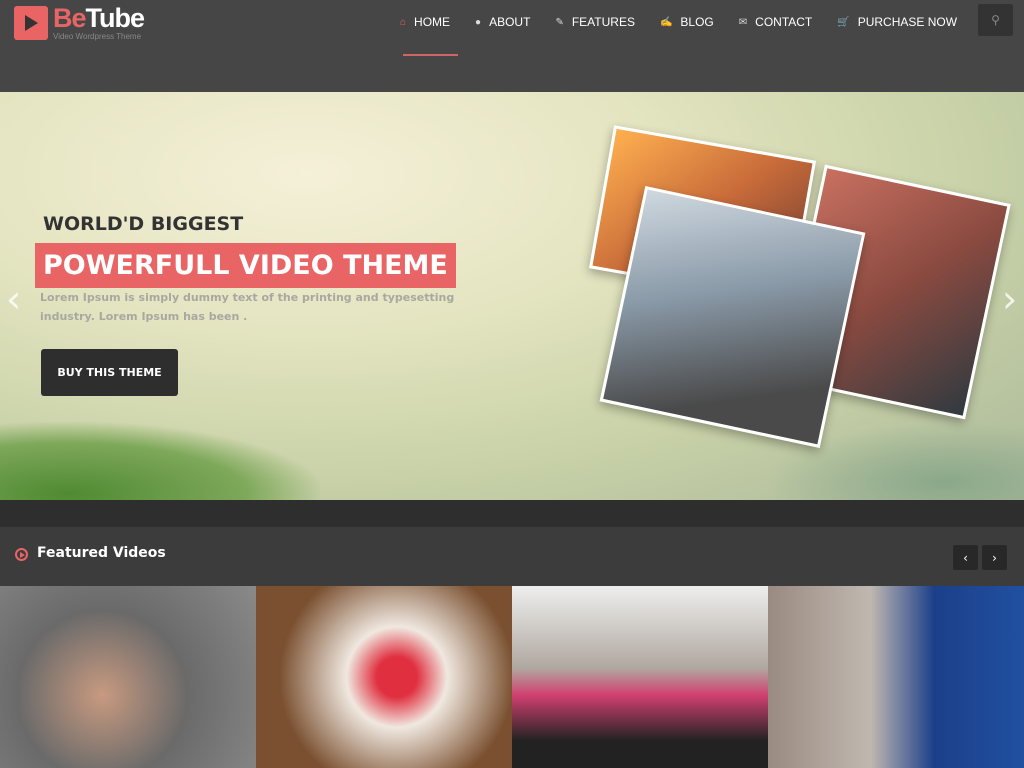 The width and height of the screenshot is (1024, 768). What do you see at coordinates (559, 22) in the screenshot?
I see `magic-wand-icon: ✎` at bounding box center [559, 22].